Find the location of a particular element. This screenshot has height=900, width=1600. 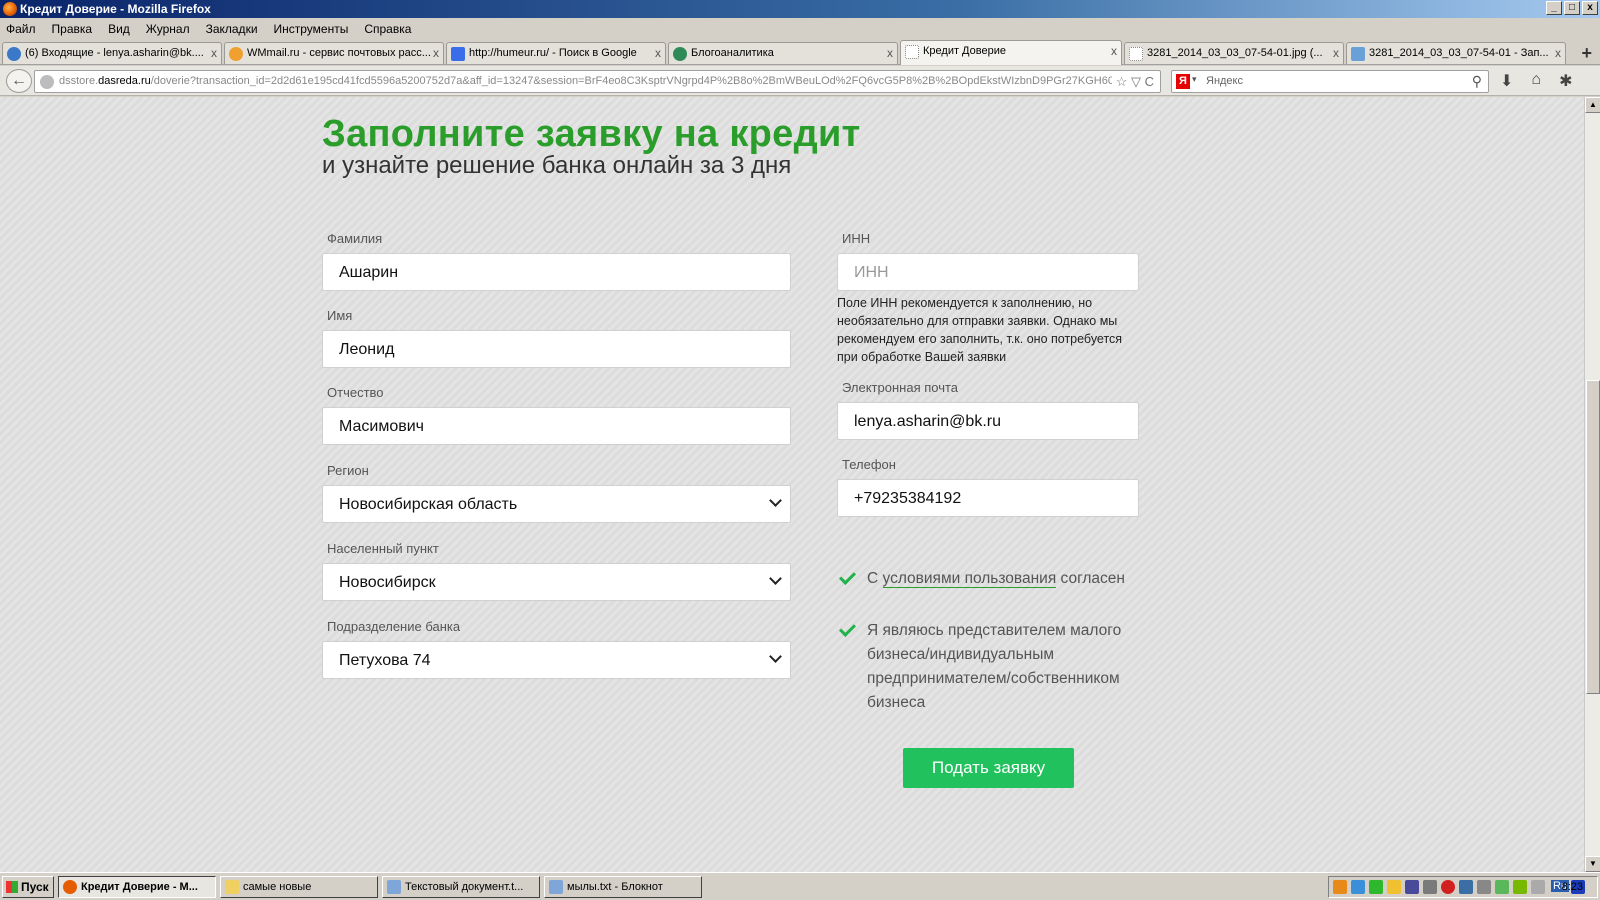

scroll-thumb is located at coordinates (1593, 537).